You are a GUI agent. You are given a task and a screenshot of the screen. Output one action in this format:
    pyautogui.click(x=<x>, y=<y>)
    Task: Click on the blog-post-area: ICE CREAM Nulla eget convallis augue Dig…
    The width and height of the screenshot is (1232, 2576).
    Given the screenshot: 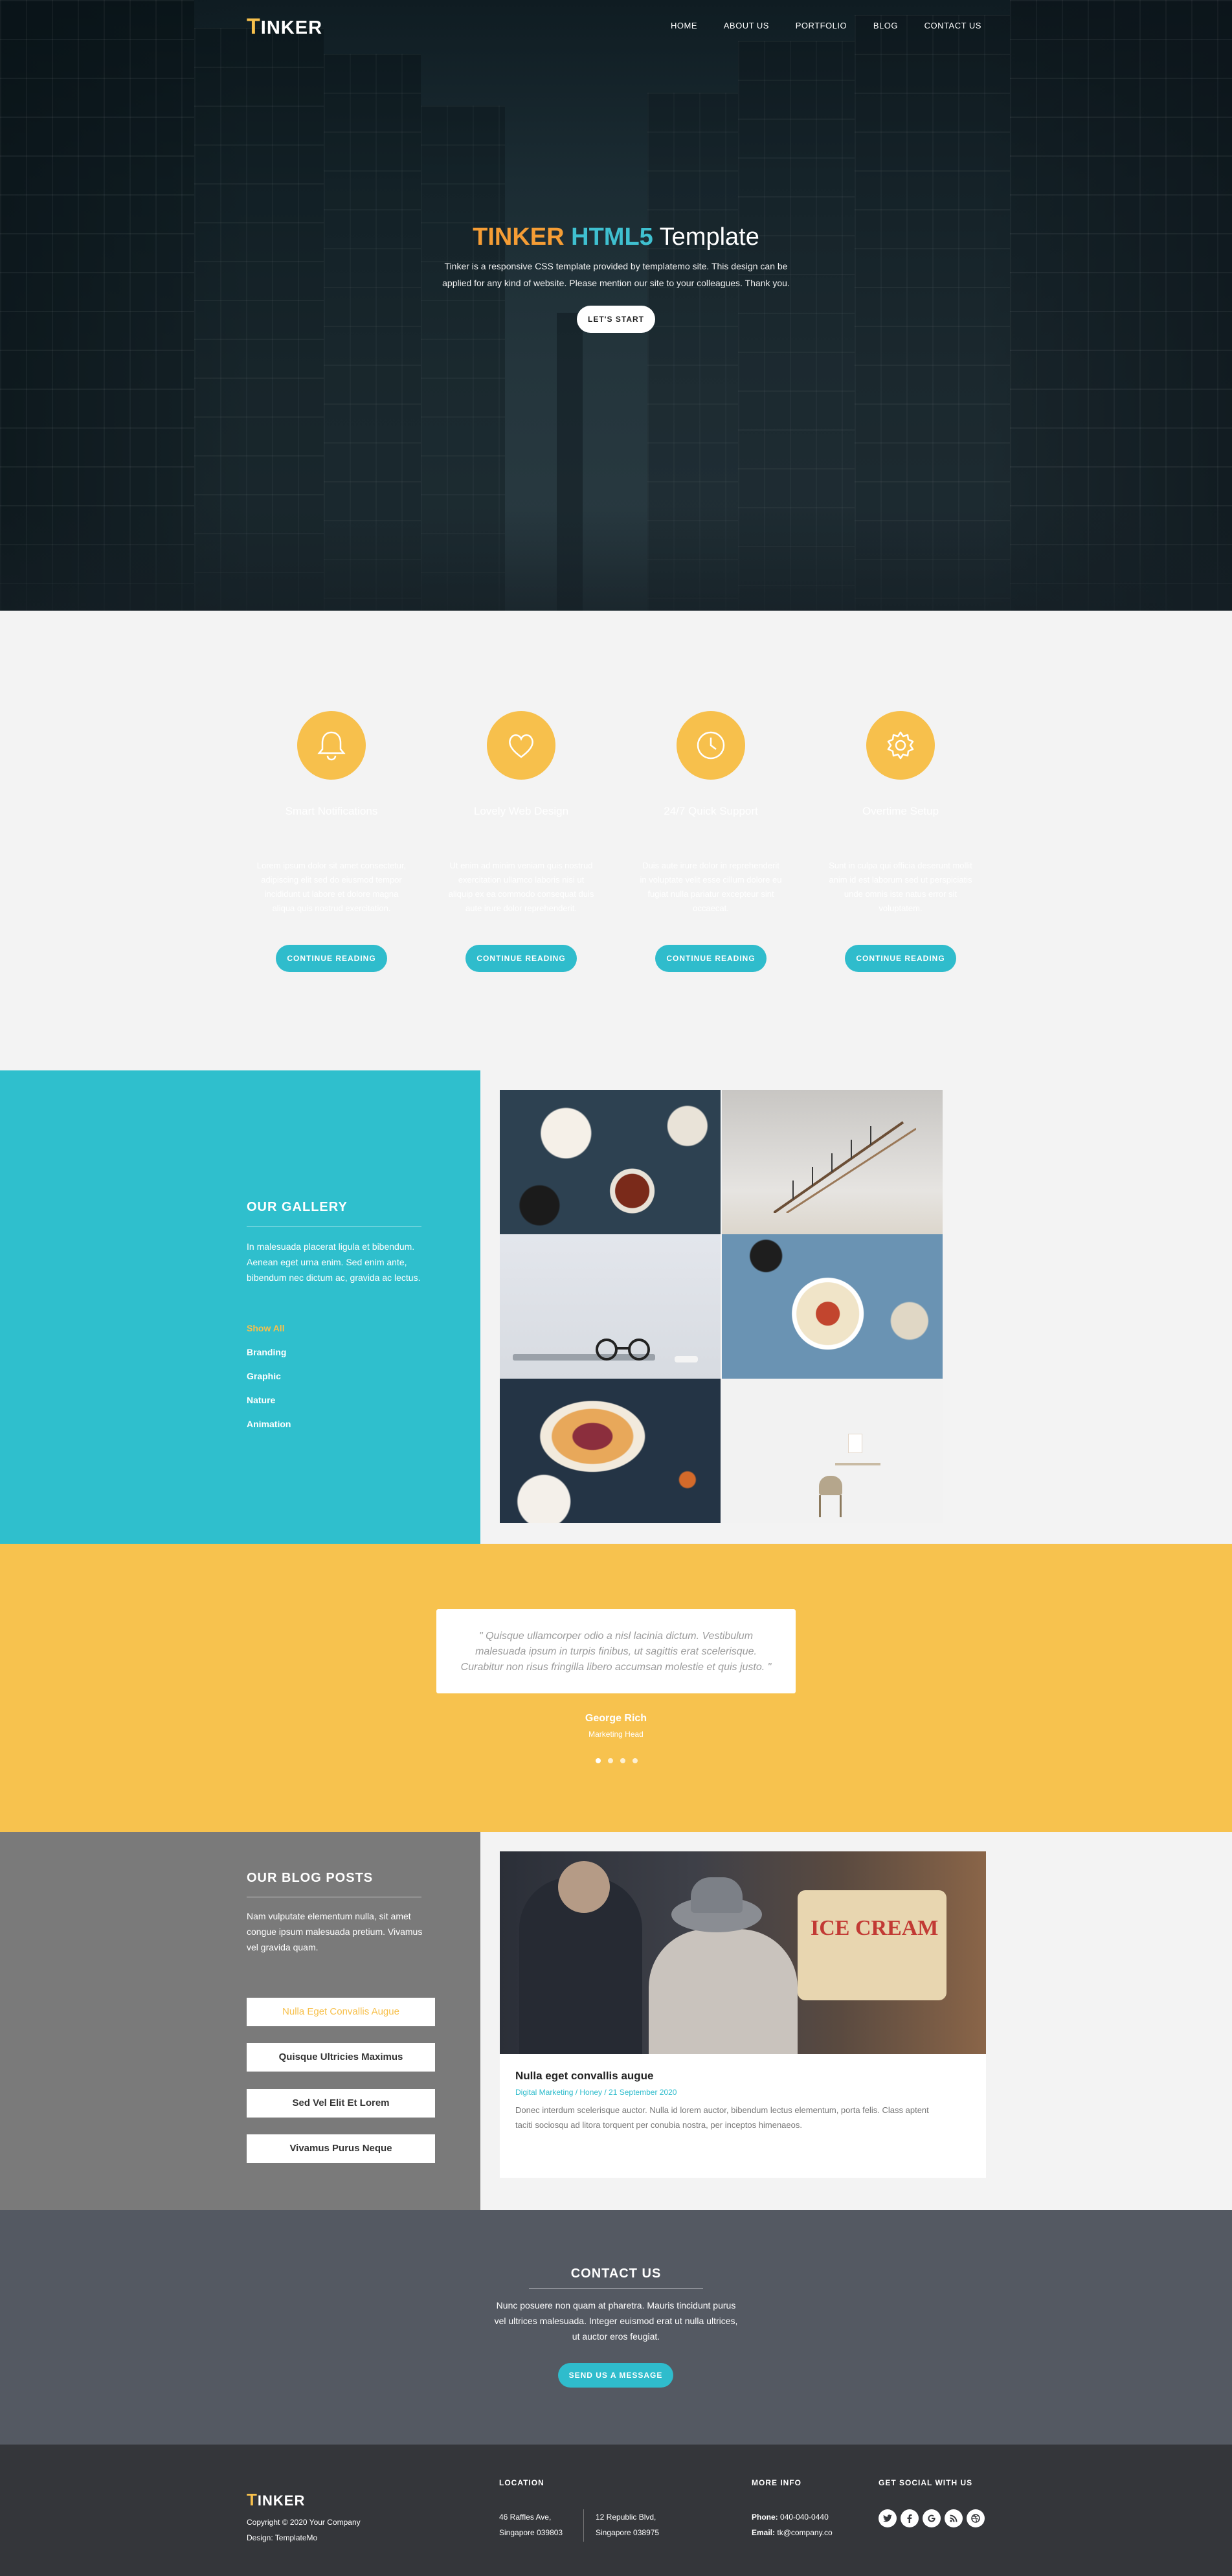 What is the action you would take?
    pyautogui.click(x=856, y=2021)
    